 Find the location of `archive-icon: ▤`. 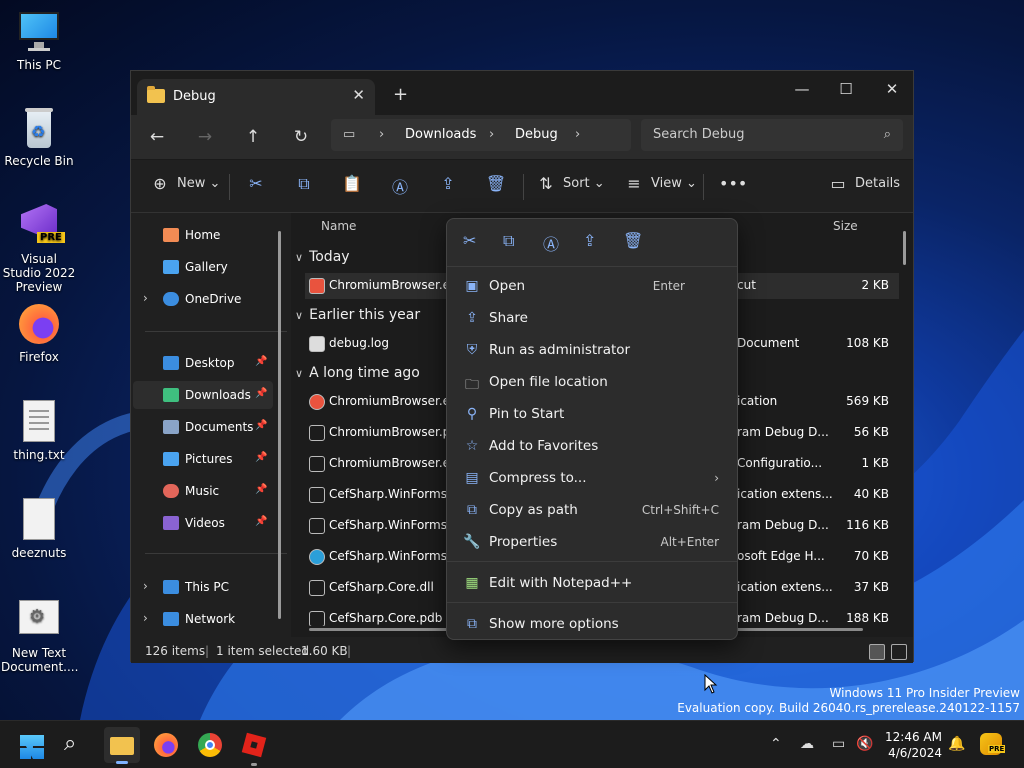

archive-icon: ▤ is located at coordinates (472, 478).